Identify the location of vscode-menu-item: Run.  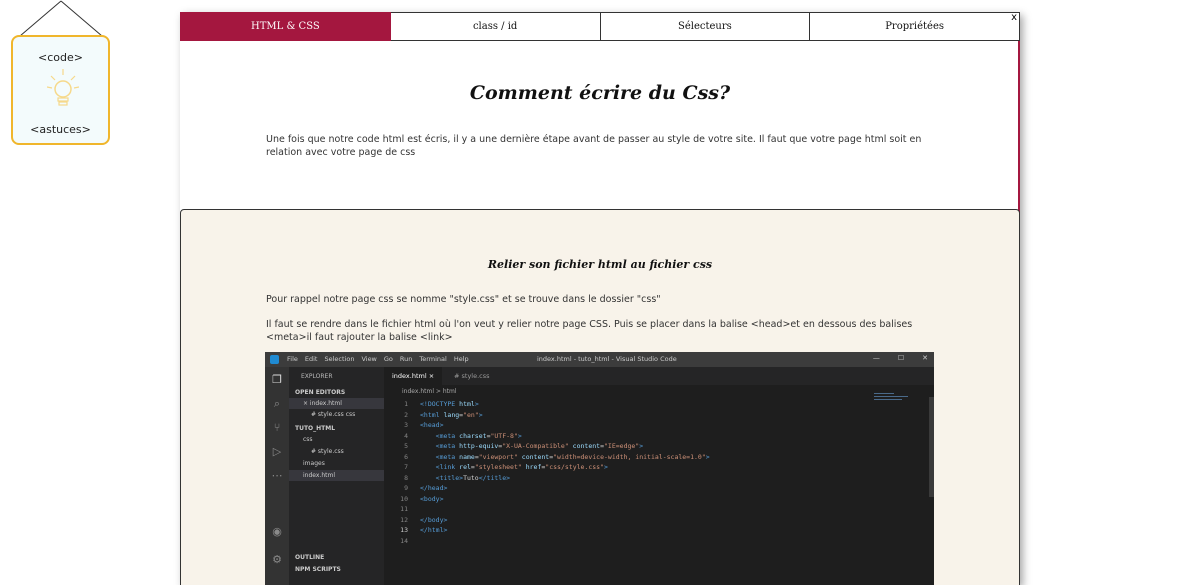
(406, 359).